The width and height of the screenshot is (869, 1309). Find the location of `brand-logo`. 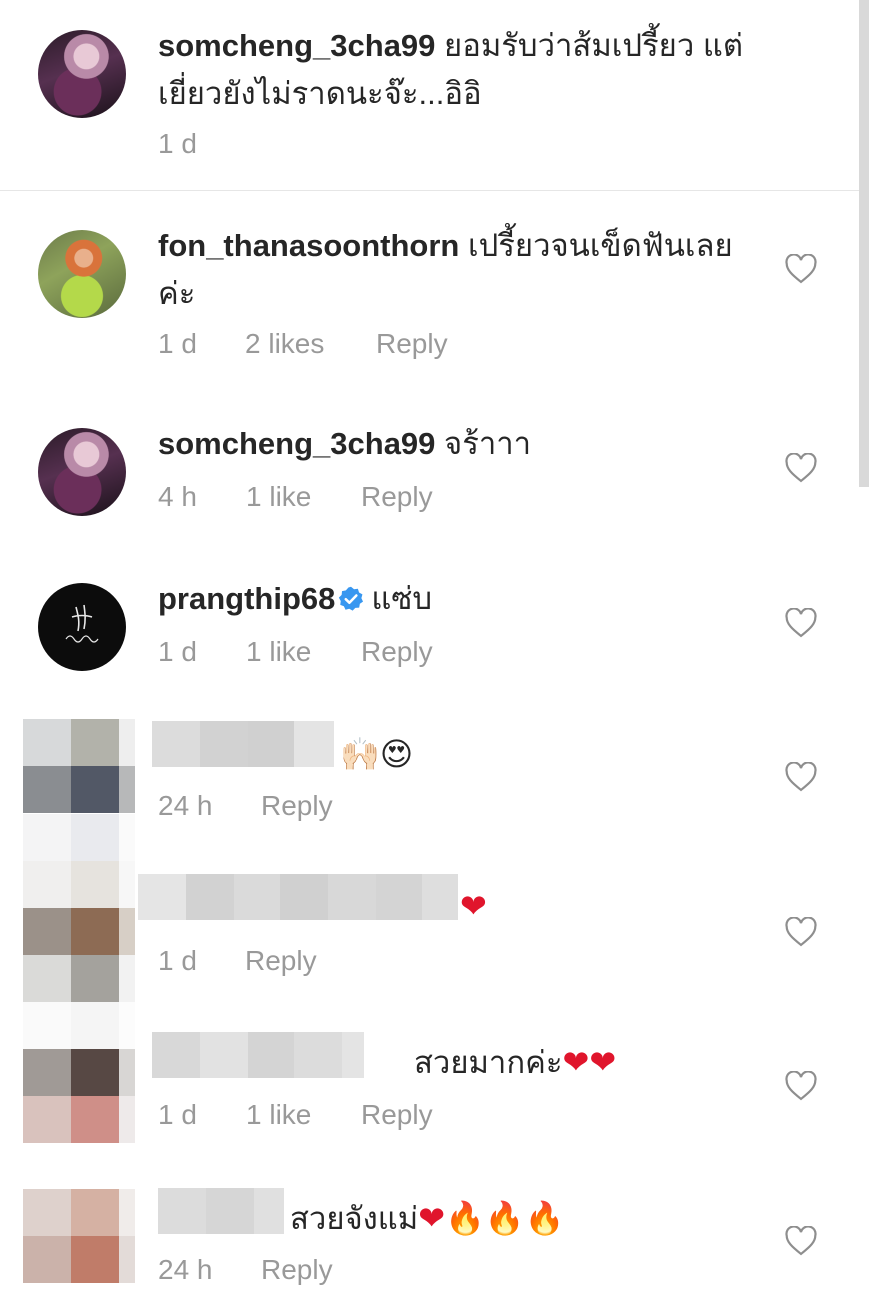

brand-logo is located at coordinates (82, 623).